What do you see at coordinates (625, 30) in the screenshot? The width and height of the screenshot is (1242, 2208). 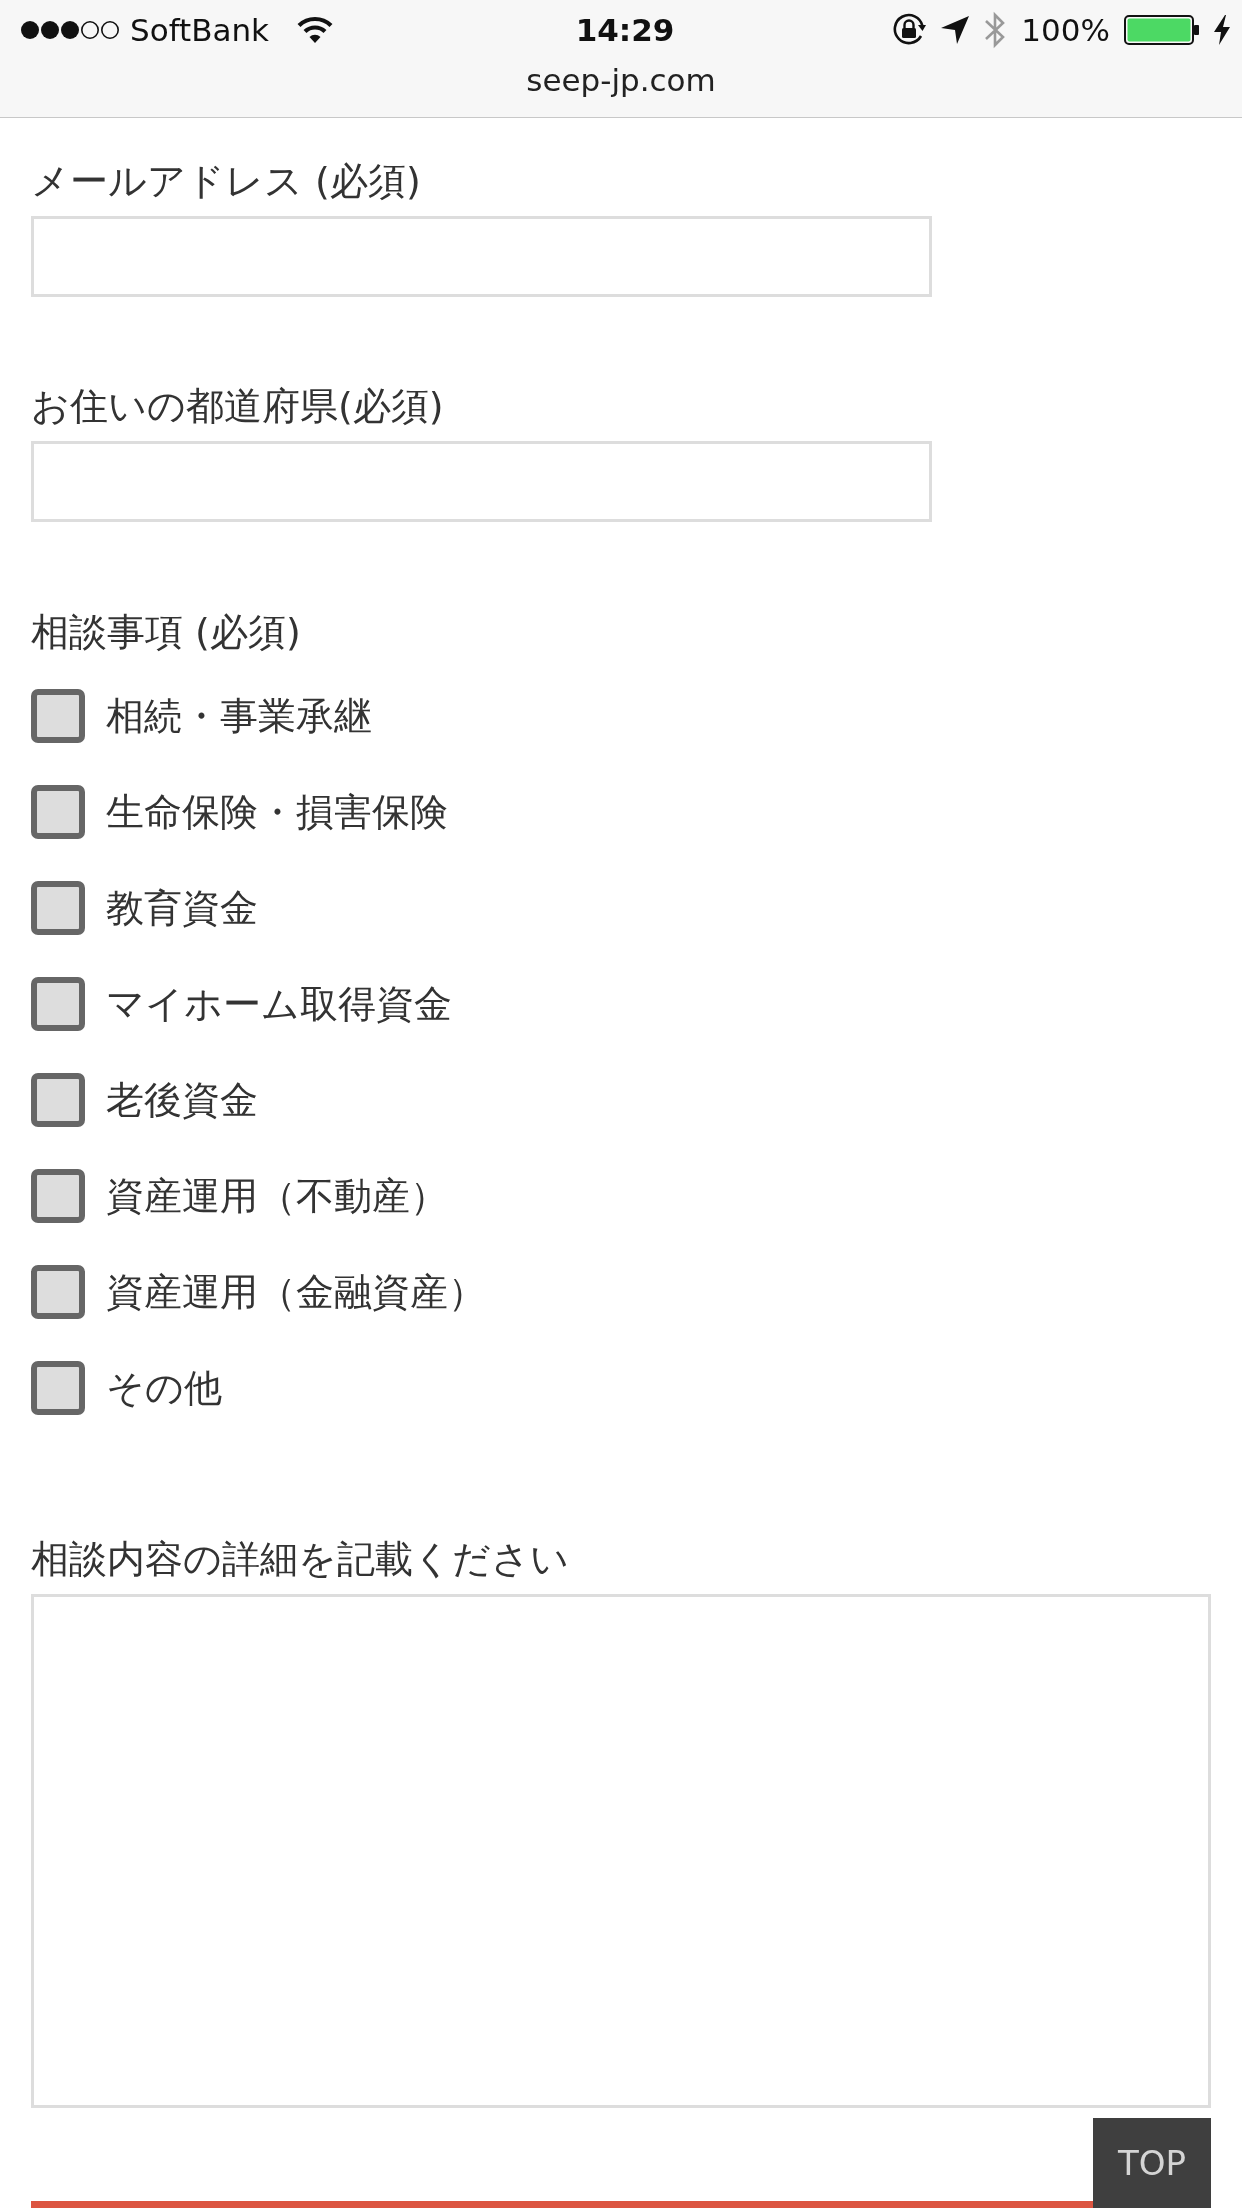 I see `status-time: 14:29` at bounding box center [625, 30].